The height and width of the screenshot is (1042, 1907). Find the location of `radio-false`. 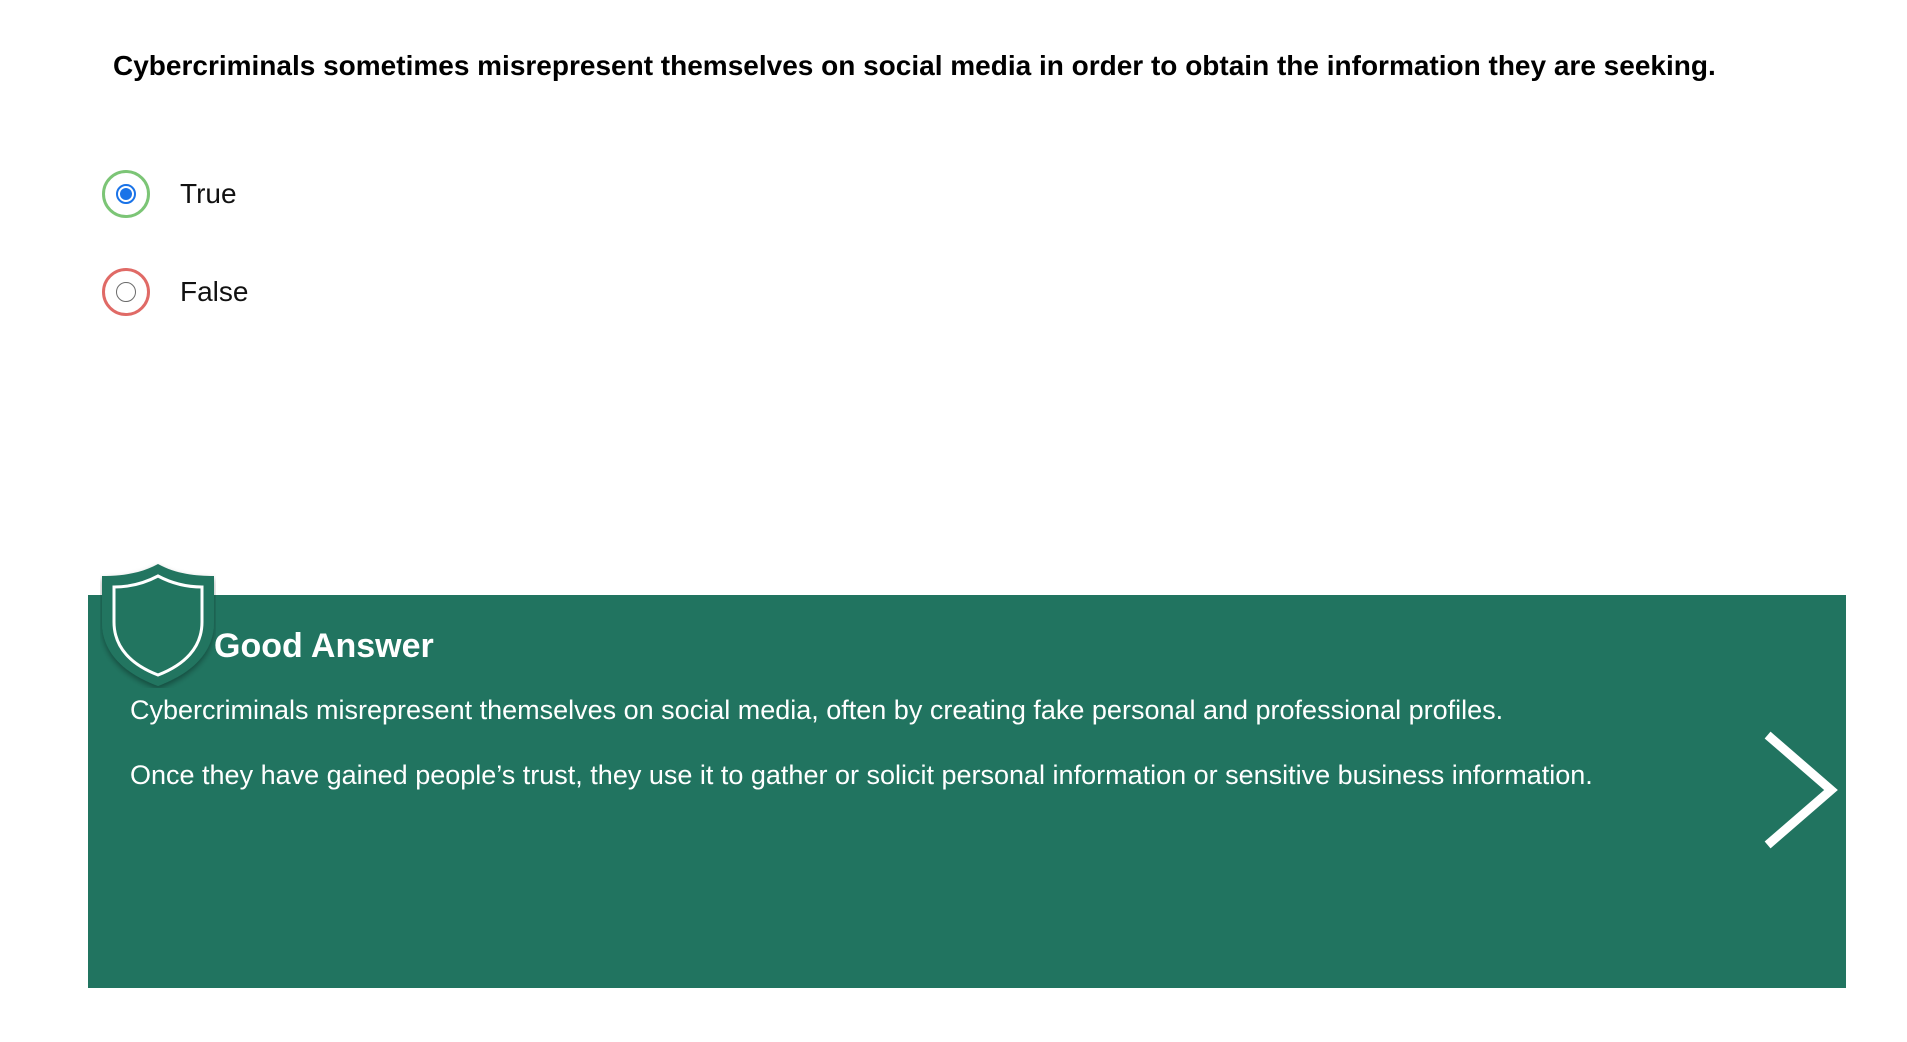

radio-false is located at coordinates (126, 292).